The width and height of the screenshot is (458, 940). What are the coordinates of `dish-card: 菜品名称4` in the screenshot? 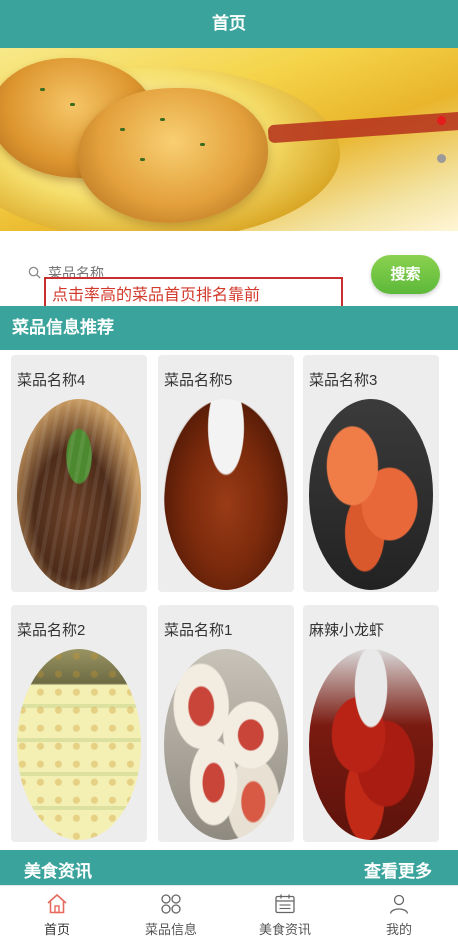 It's located at (79, 473).